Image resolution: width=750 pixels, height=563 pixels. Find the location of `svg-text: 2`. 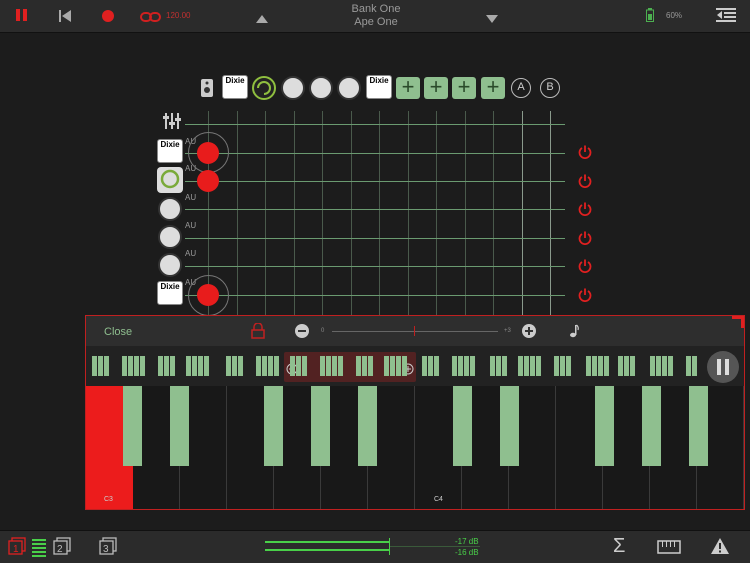

svg-text: 2 is located at coordinates (60, 549).